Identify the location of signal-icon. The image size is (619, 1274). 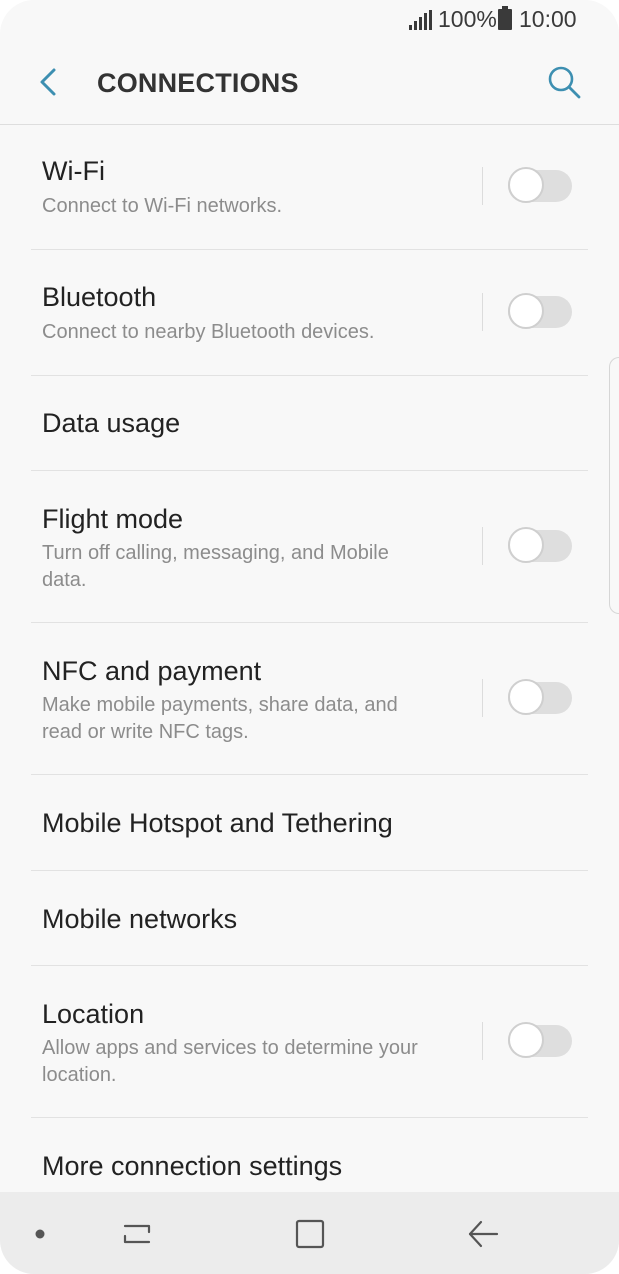
(420, 20).